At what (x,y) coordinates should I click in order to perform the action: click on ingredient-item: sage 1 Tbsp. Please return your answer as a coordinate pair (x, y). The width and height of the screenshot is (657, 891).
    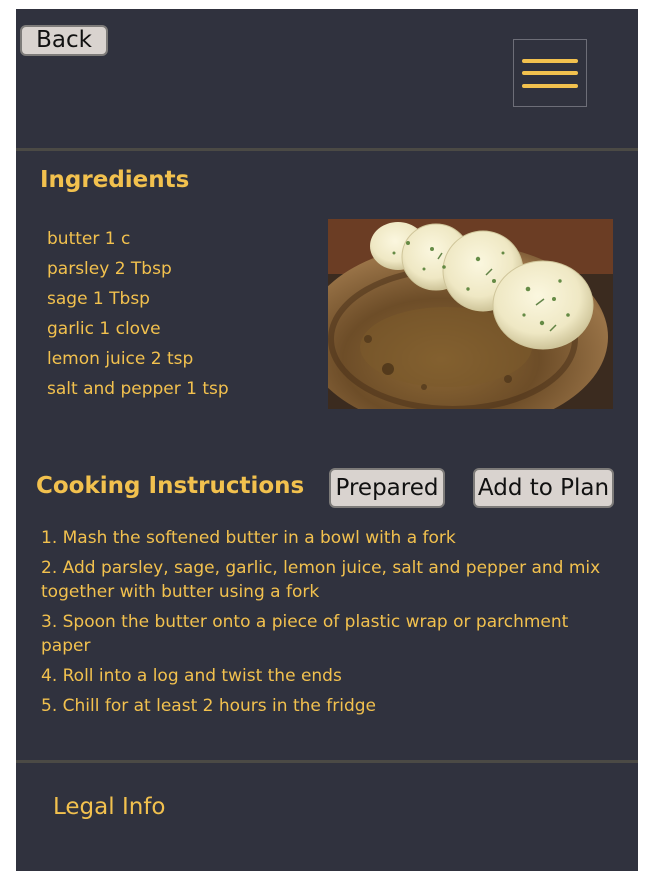
    Looking at the image, I should click on (98, 299).